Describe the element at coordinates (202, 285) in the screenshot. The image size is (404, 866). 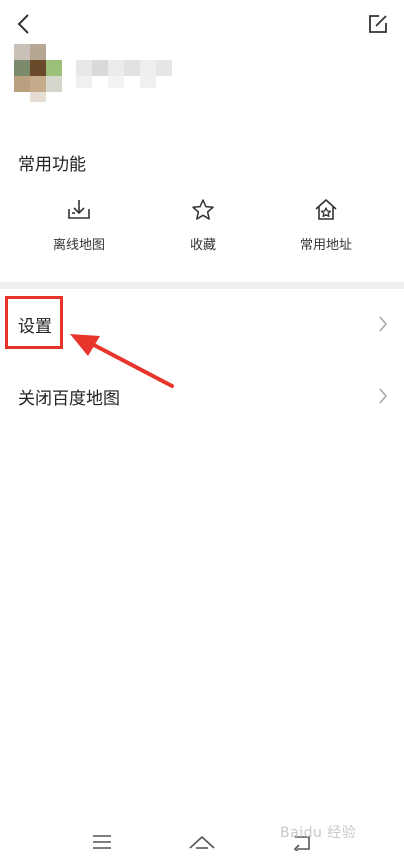
I see `section-divider` at that location.